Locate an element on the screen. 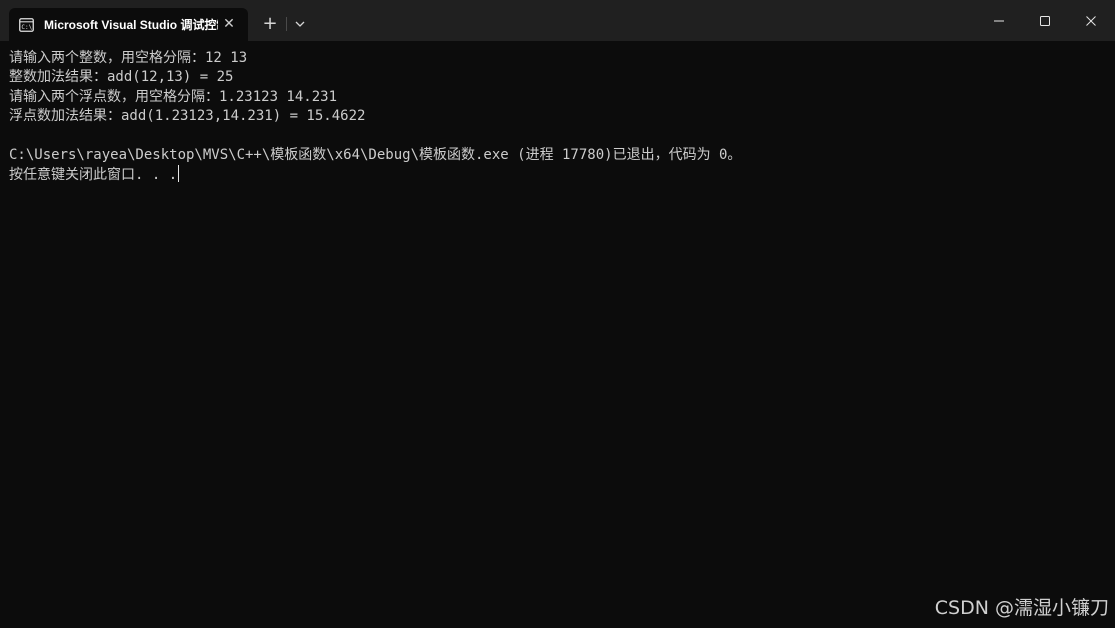  maximize-icon is located at coordinates (1045, 21).